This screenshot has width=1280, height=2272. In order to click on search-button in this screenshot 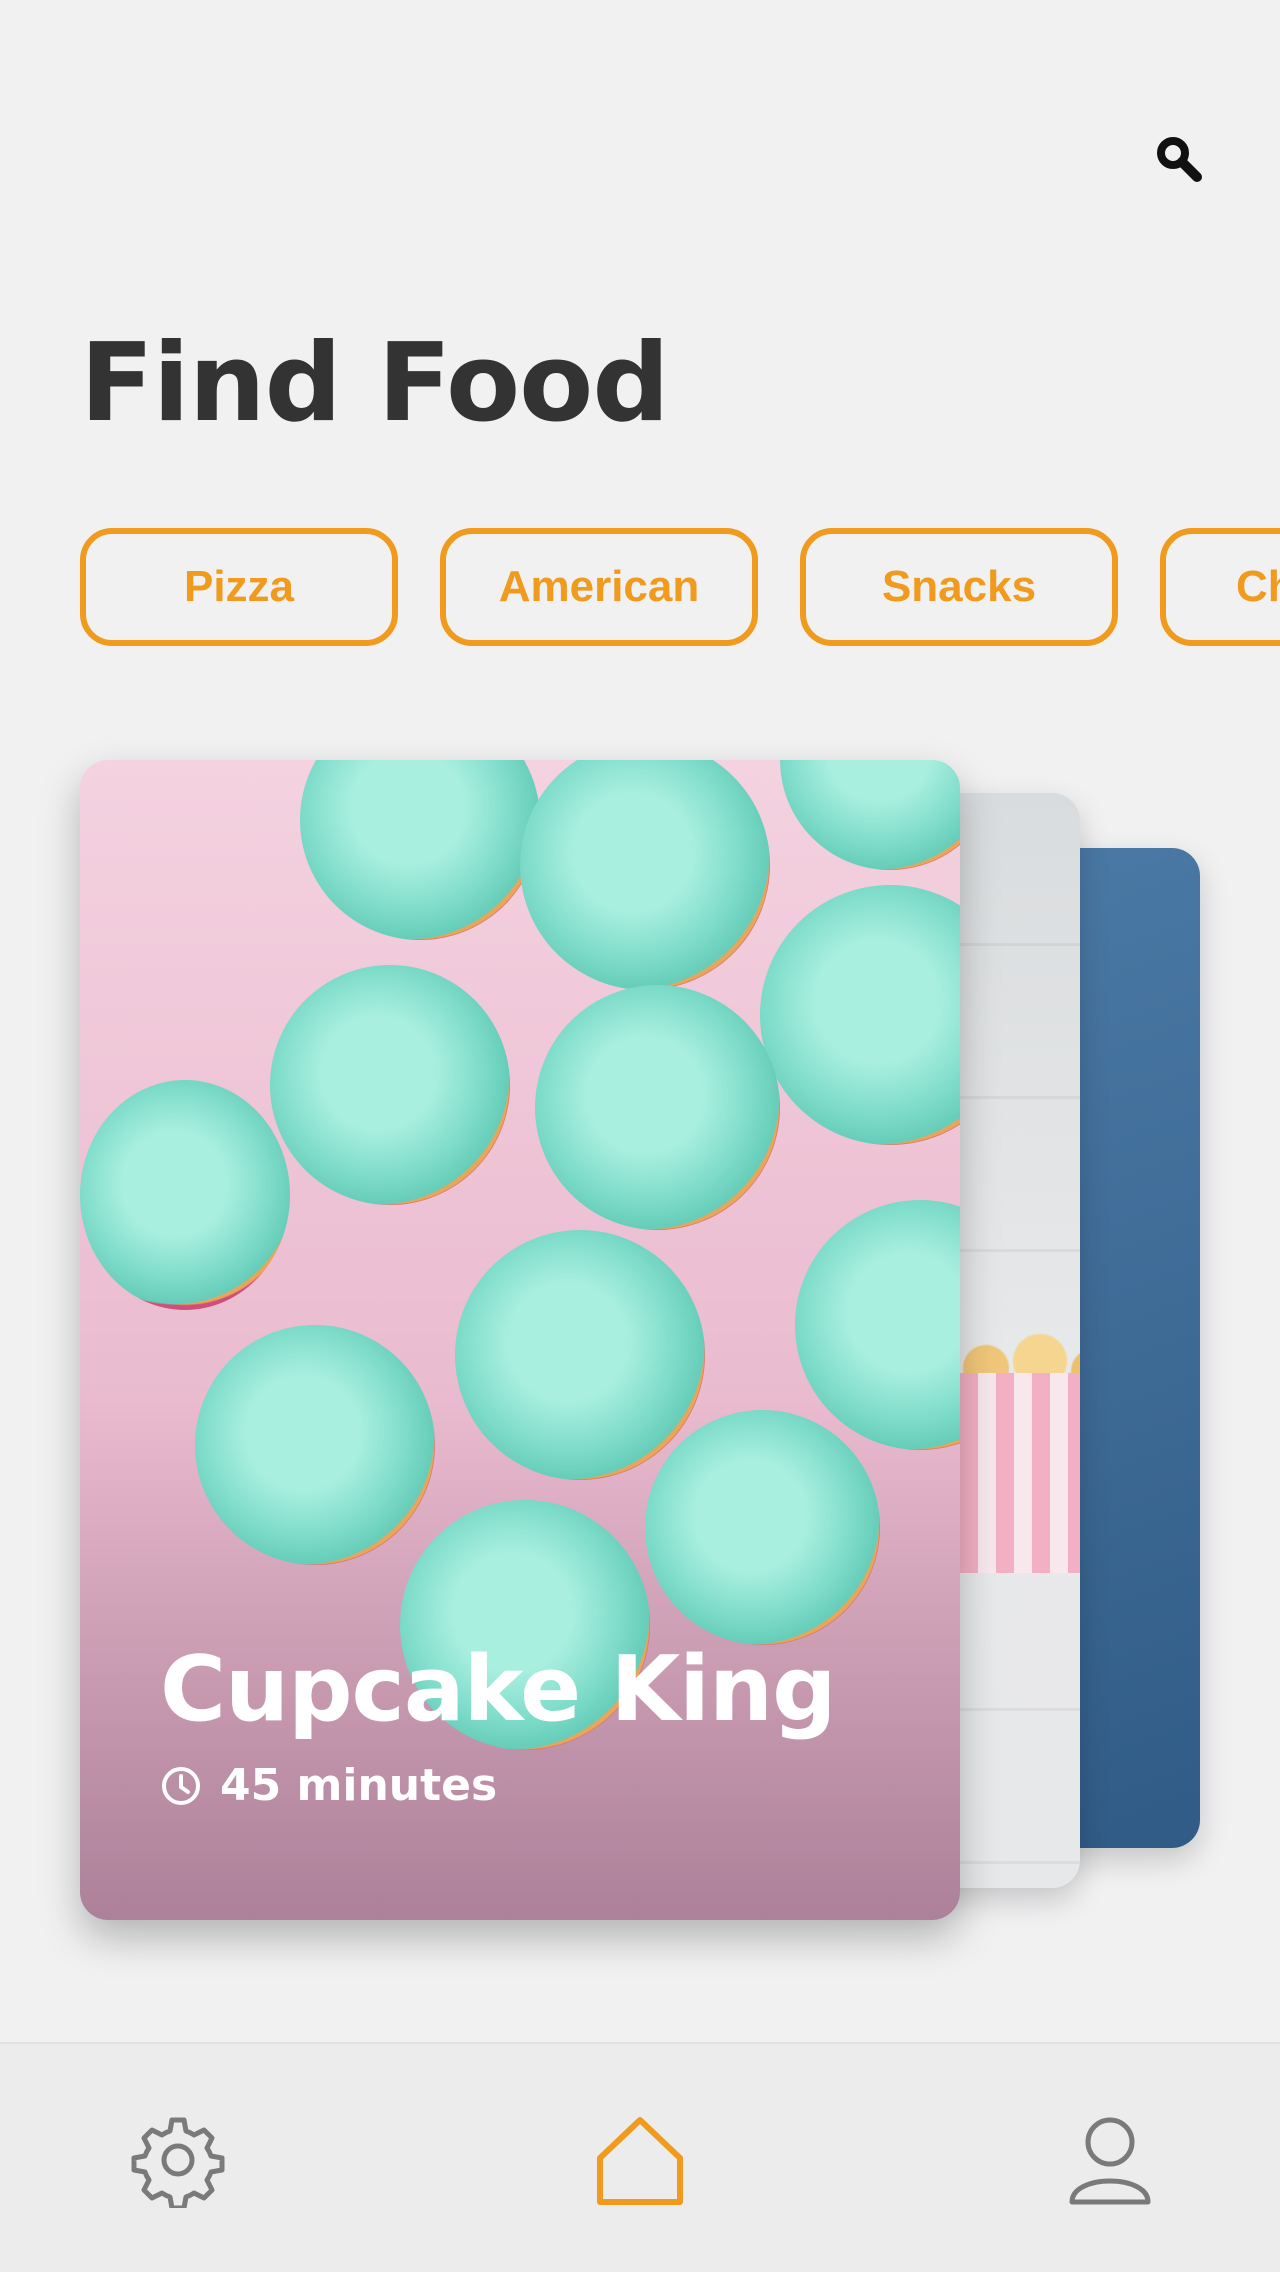, I will do `click(1180, 160)`.